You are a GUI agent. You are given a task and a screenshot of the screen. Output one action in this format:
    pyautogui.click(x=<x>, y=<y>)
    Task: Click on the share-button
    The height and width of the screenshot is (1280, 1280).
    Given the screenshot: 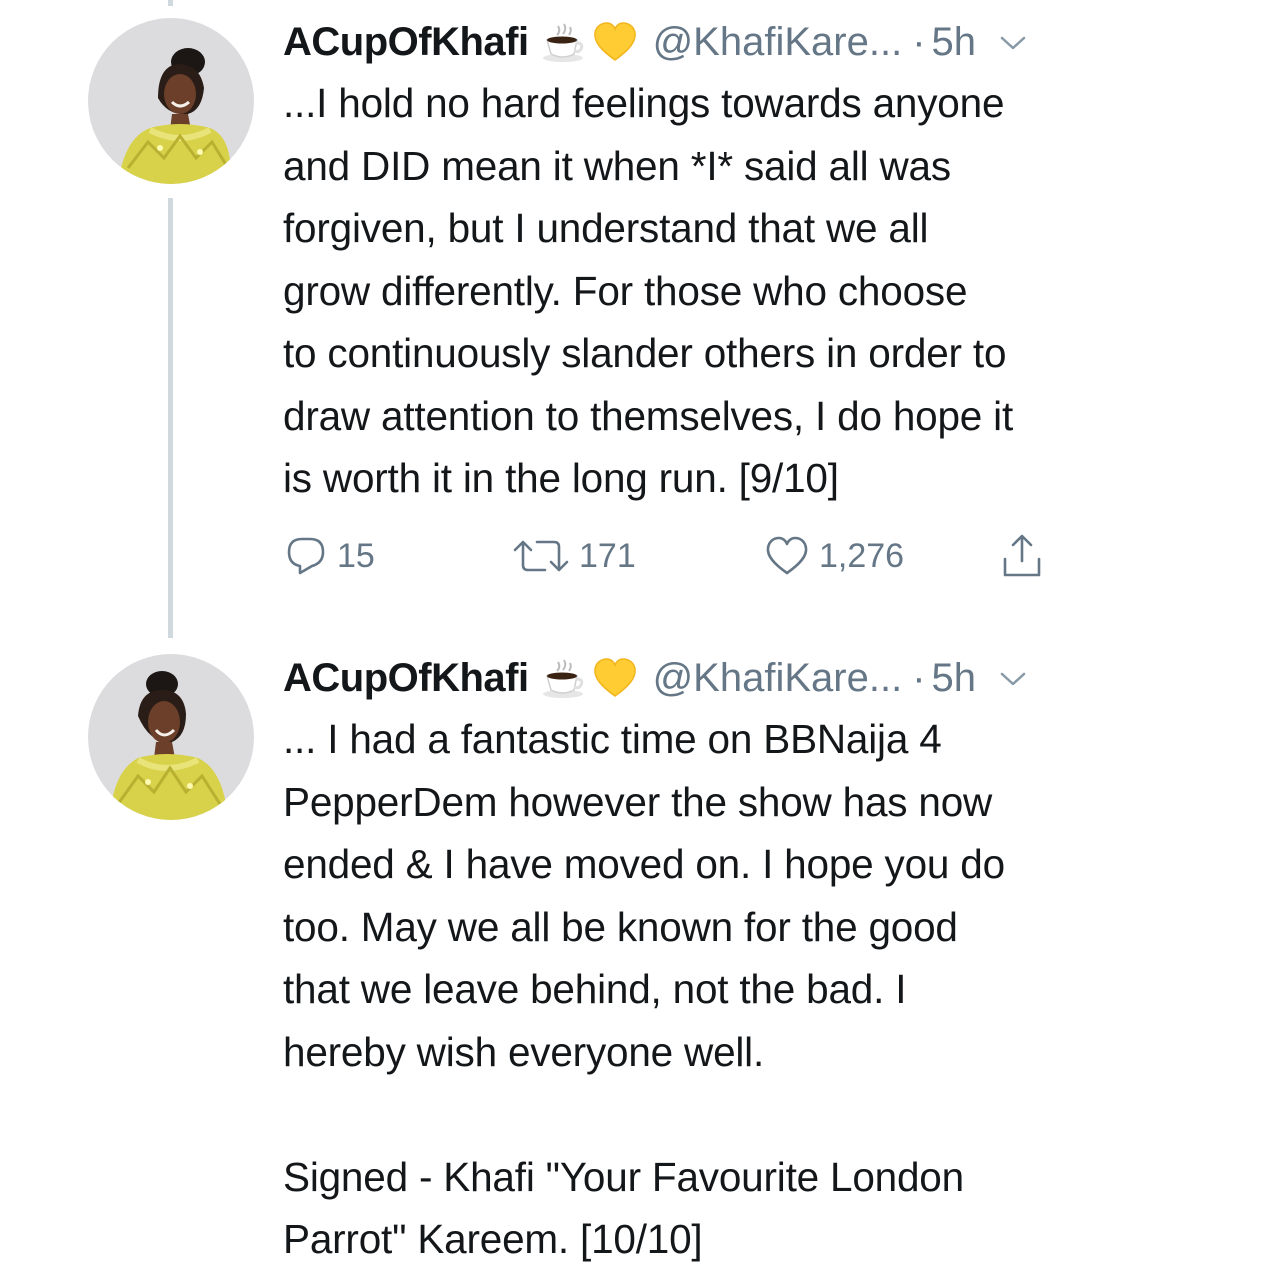 What is the action you would take?
    pyautogui.click(x=1022, y=556)
    